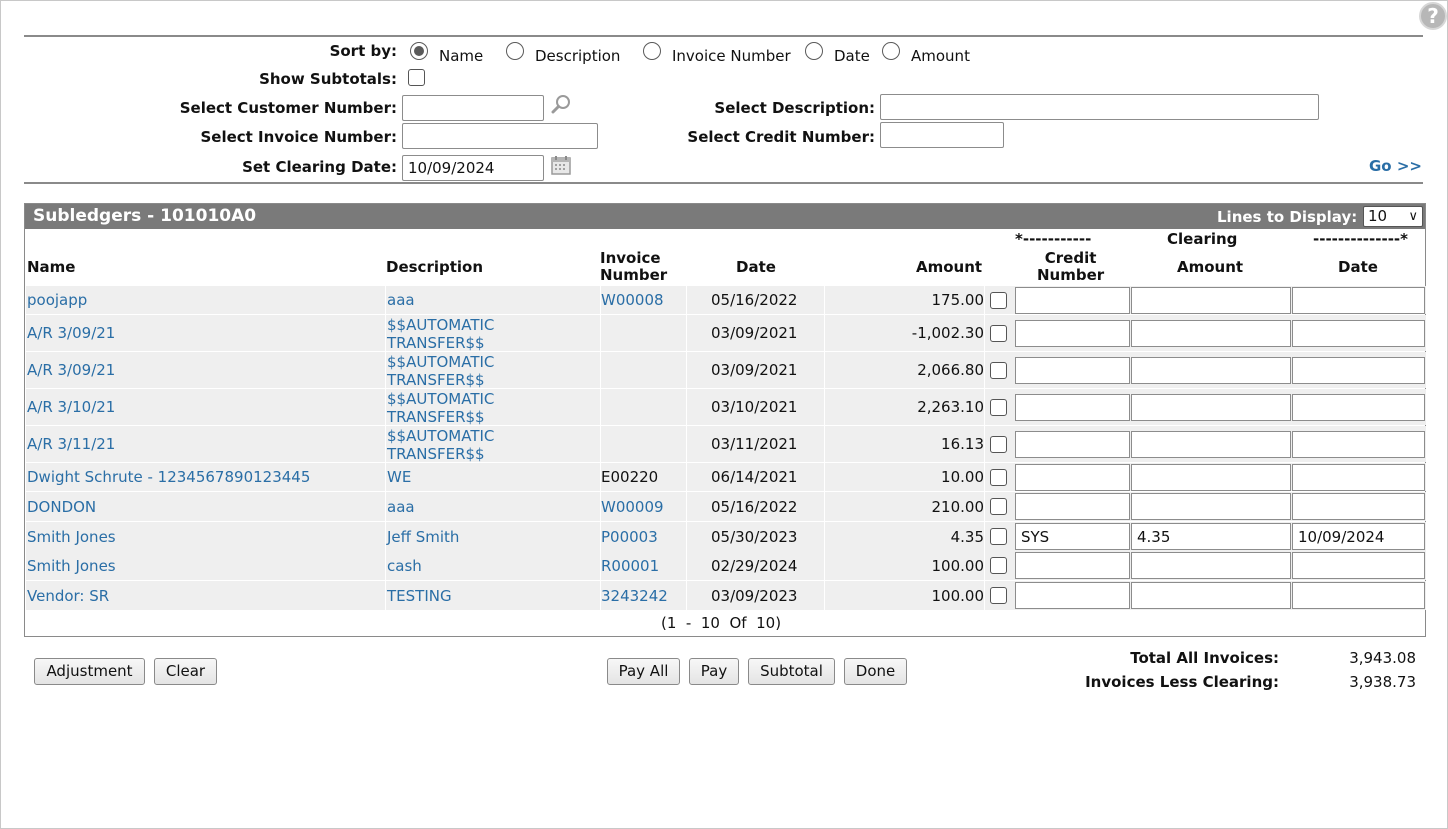 The width and height of the screenshot is (1448, 829). Describe the element at coordinates (436, 454) in the screenshot. I see `description-line-2: TRANSFER$$` at that location.